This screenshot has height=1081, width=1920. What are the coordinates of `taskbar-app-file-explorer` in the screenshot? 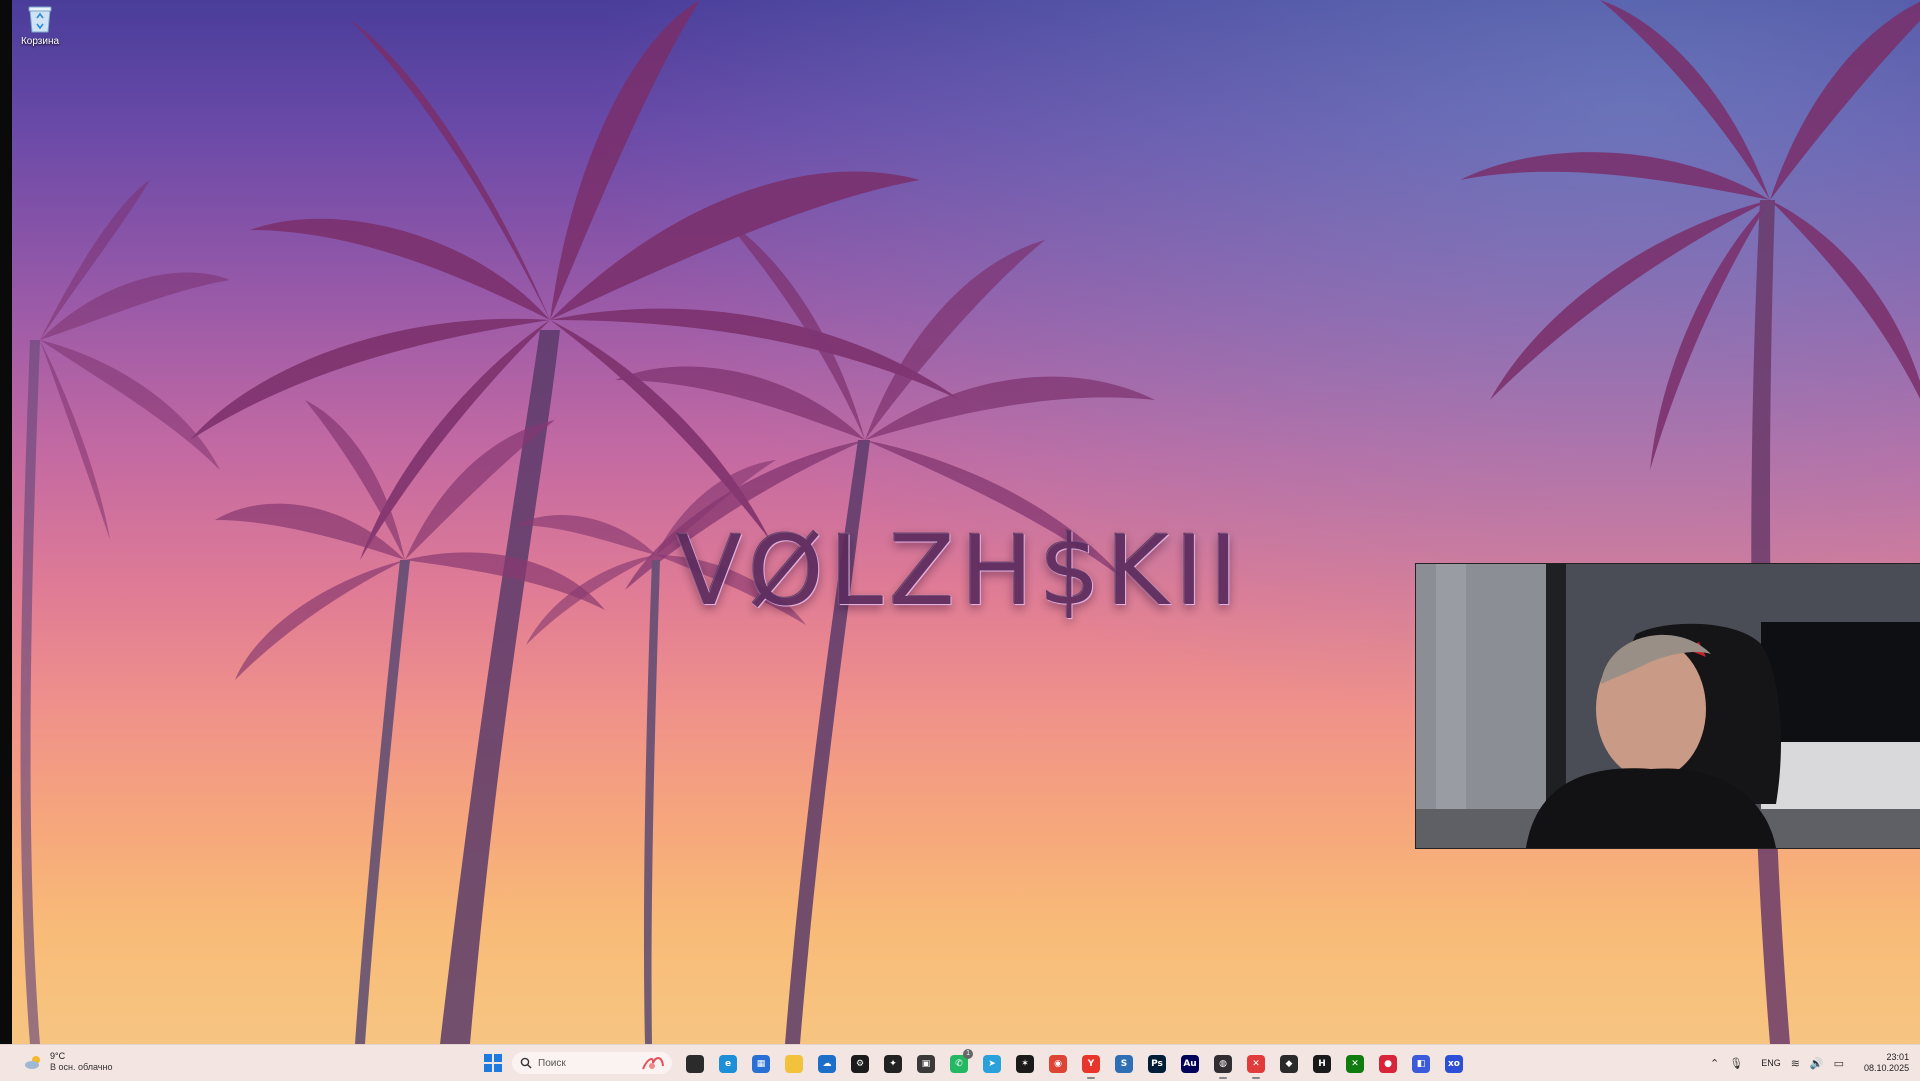 It's located at (794, 1064).